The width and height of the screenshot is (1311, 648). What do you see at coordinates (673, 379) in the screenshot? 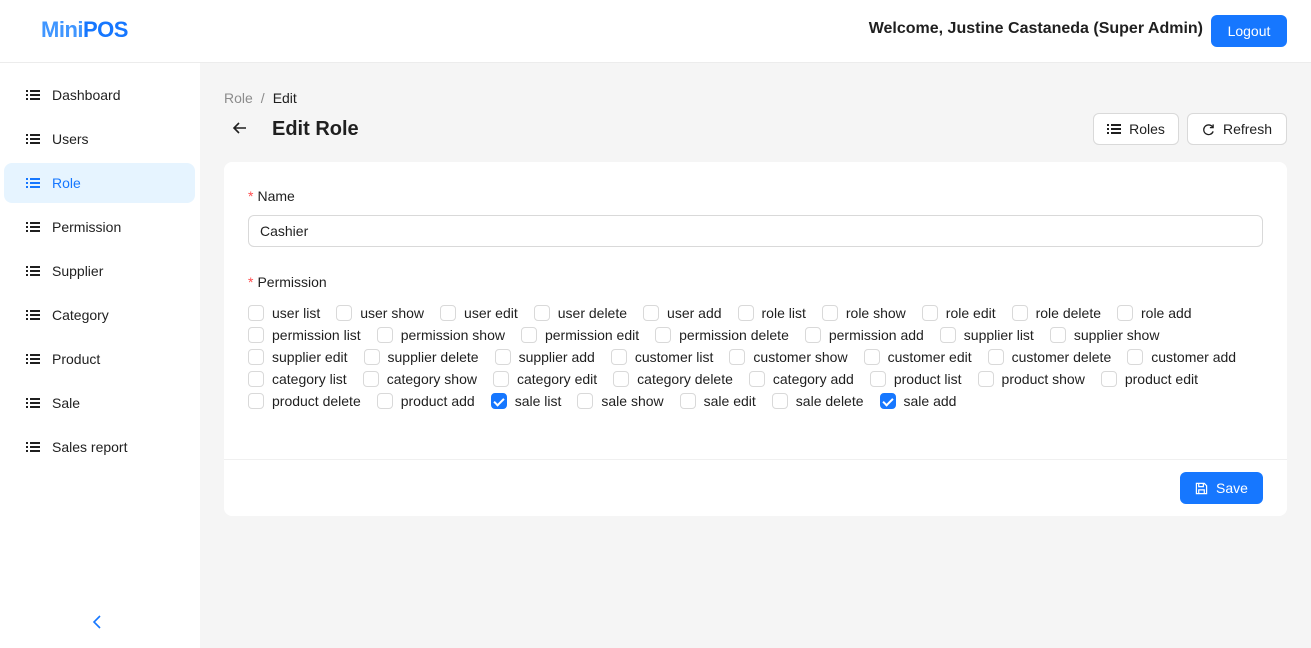
I see `permission-category-delete: category delete` at bounding box center [673, 379].